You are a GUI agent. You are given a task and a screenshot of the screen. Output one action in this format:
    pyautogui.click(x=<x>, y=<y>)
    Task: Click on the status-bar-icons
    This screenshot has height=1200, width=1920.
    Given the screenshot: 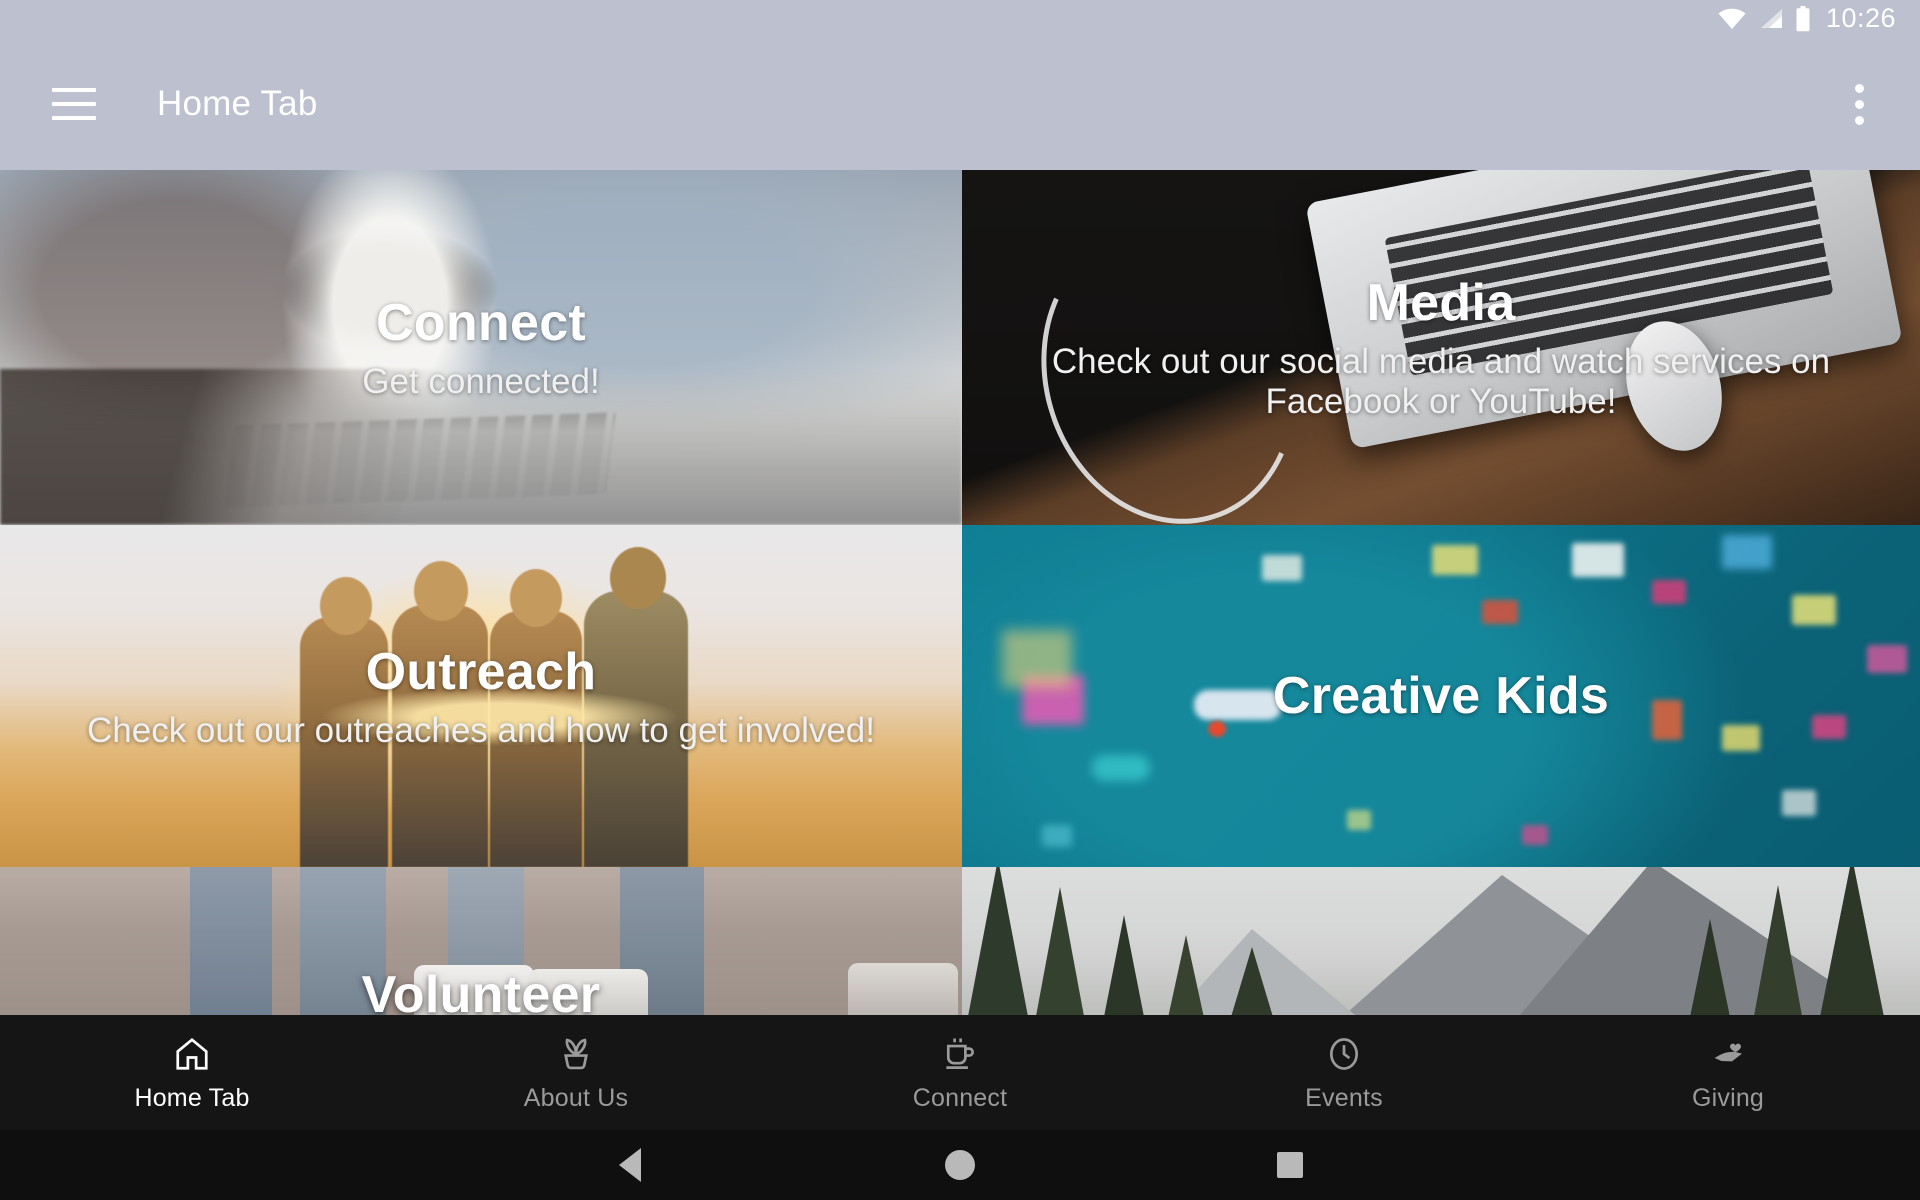 What is the action you would take?
    pyautogui.click(x=1764, y=19)
    